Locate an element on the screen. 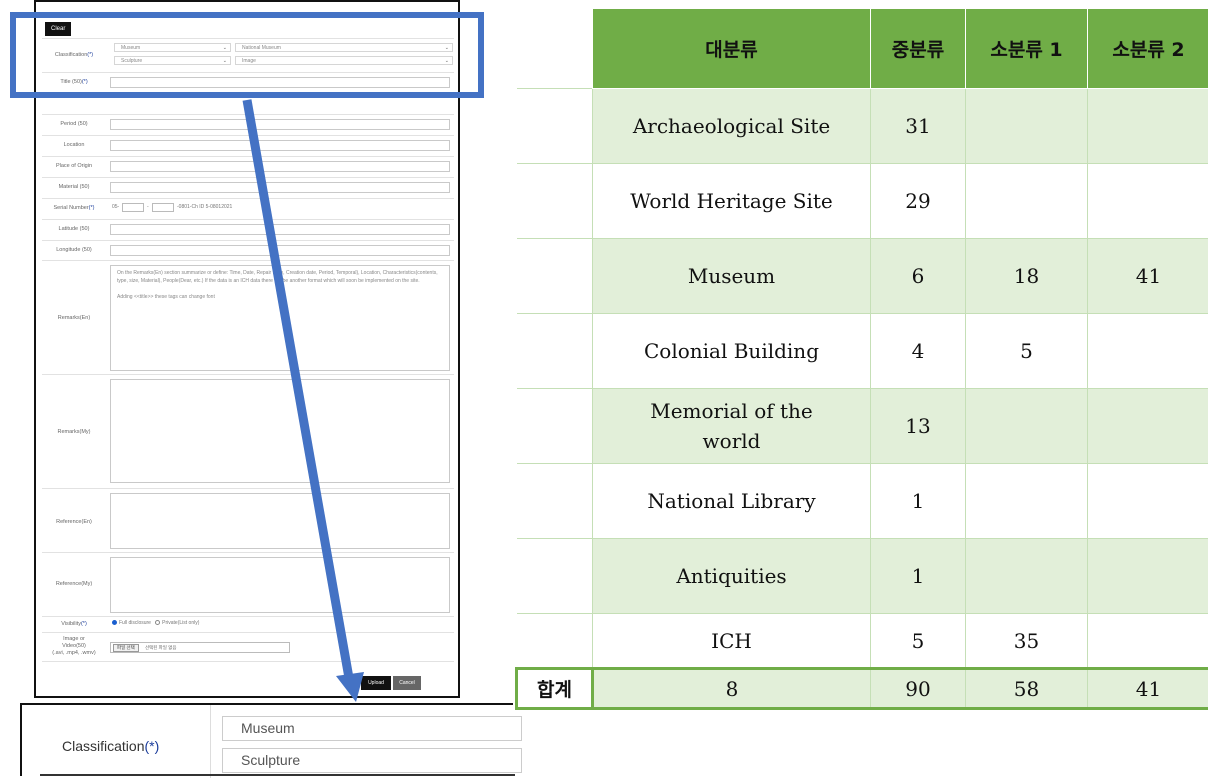  row-sub1-count: 5 is located at coordinates (1027, 351).